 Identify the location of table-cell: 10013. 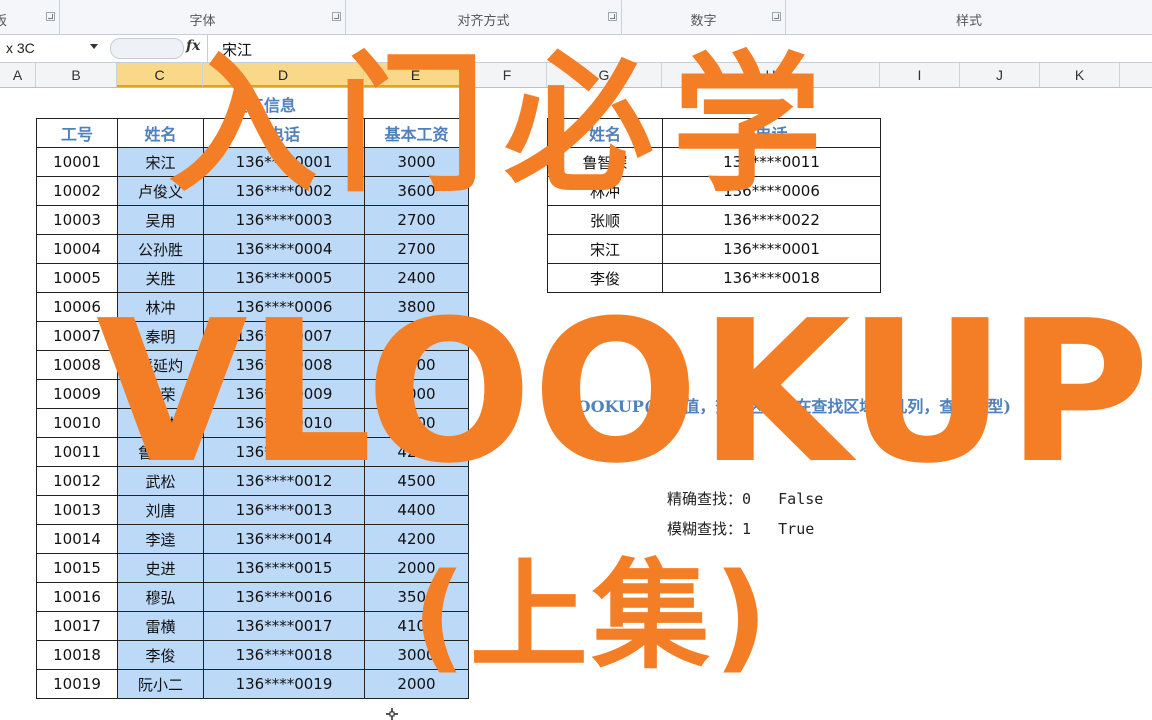
(77, 510).